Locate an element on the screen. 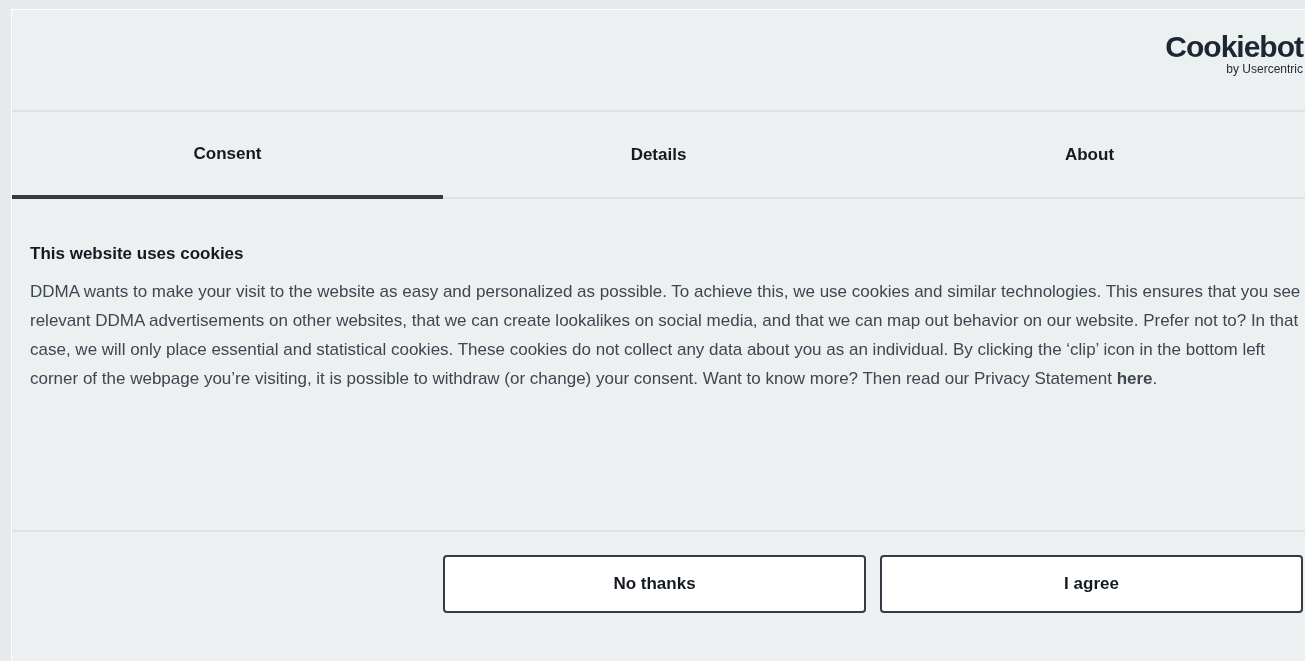  agree-button: I agree is located at coordinates (1091, 584).